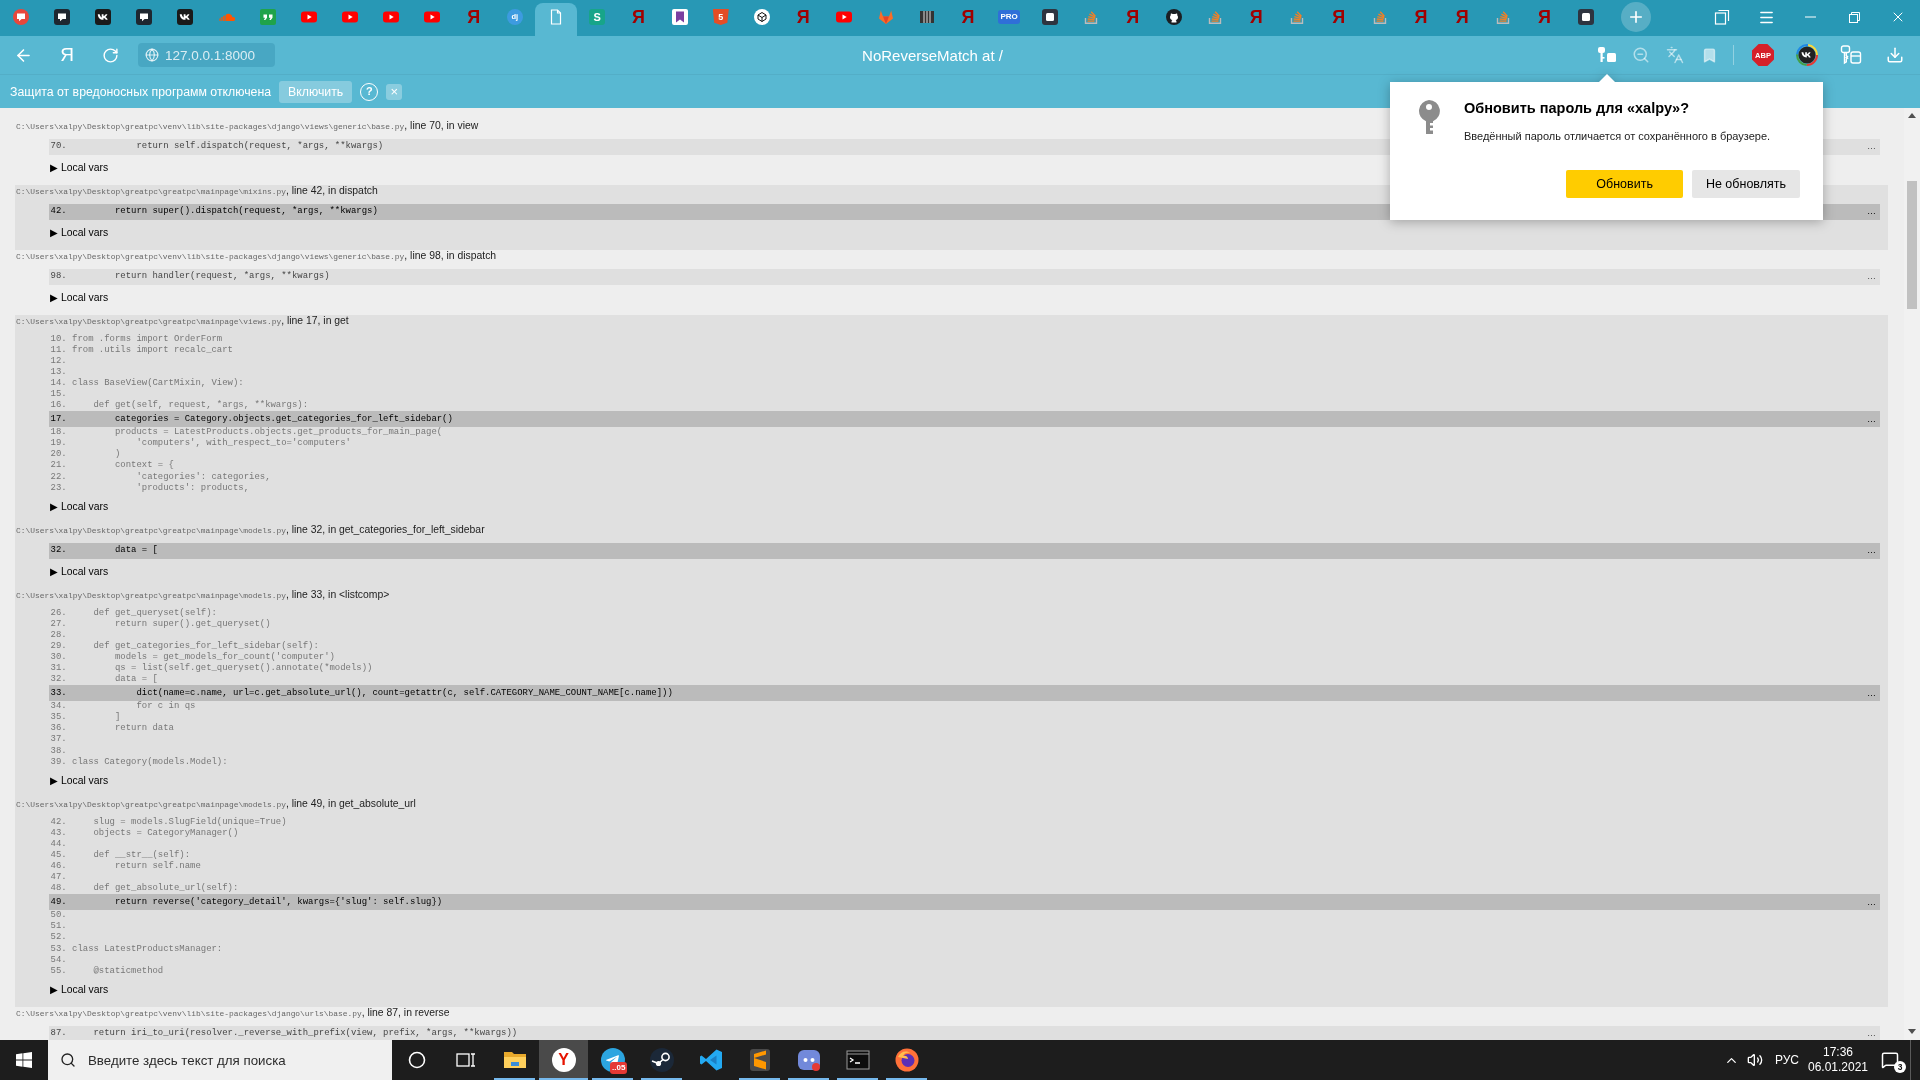  I want to click on chat-bubble-icon, so click(61, 17).